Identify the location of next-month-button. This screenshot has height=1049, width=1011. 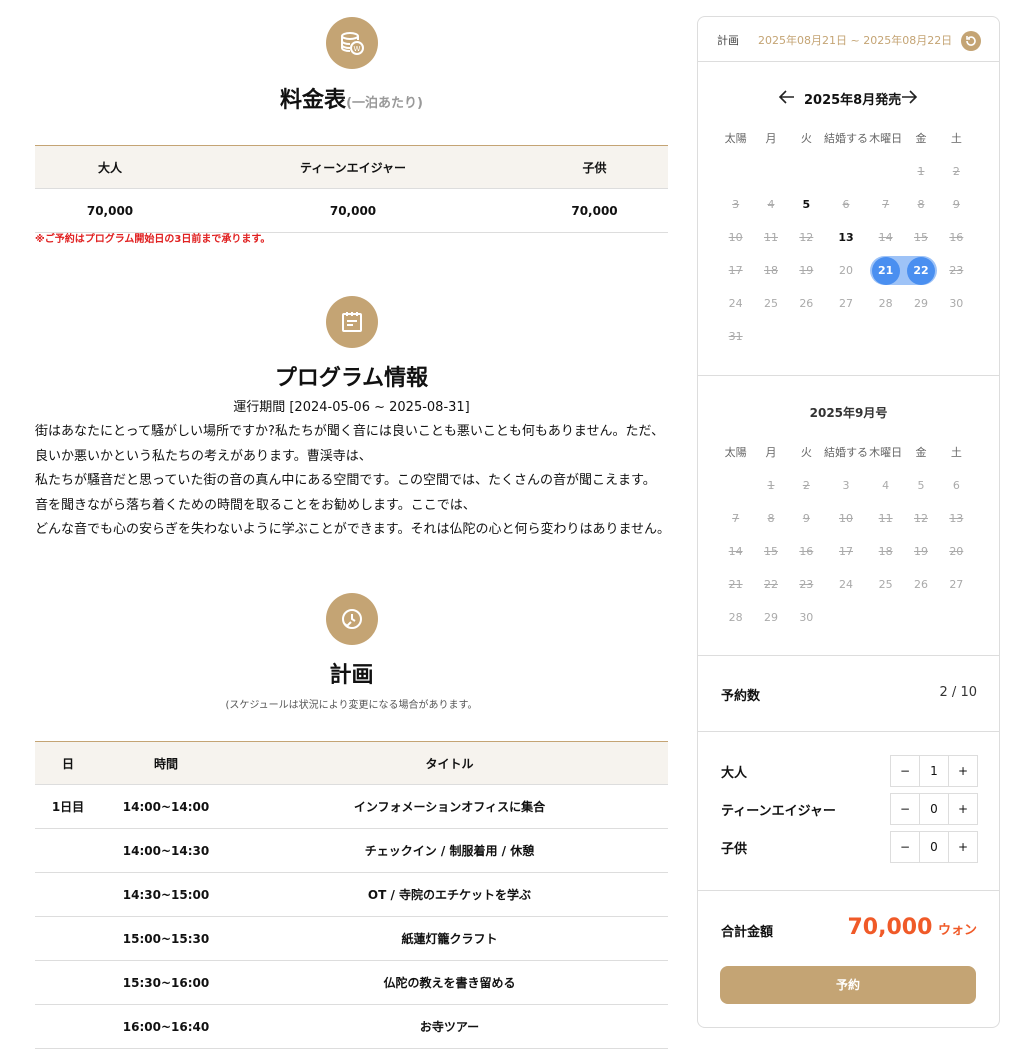
(909, 99).